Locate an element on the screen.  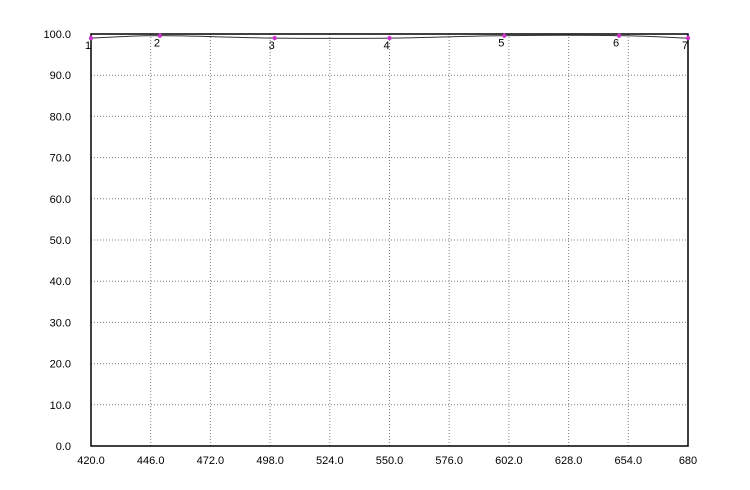
data-point-label: 6 is located at coordinates (616, 44).